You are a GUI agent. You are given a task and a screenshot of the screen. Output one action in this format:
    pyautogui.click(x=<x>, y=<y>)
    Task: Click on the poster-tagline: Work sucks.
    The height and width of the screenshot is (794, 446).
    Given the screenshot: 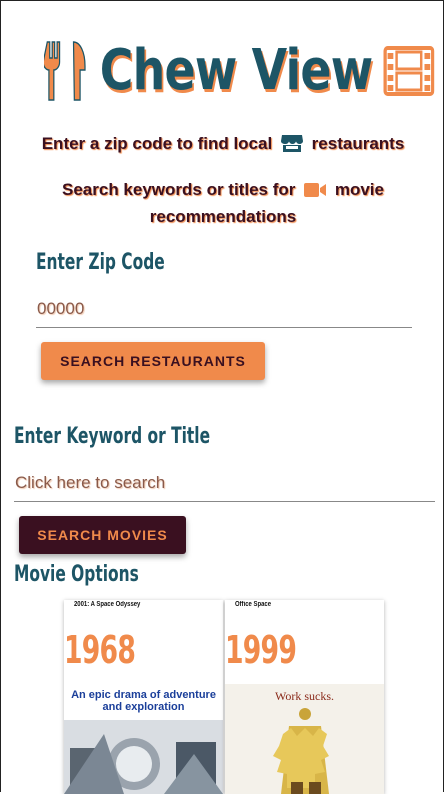 What is the action you would take?
    pyautogui.click(x=304, y=696)
    